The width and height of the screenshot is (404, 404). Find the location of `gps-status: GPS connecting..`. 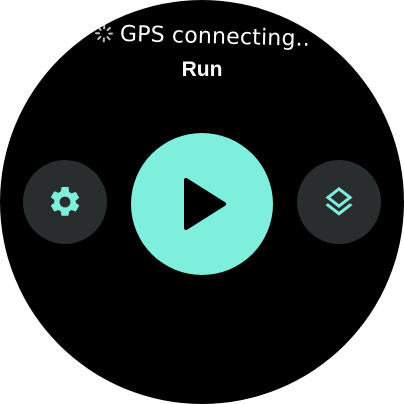

gps-status: GPS connecting.. is located at coordinates (202, 36).